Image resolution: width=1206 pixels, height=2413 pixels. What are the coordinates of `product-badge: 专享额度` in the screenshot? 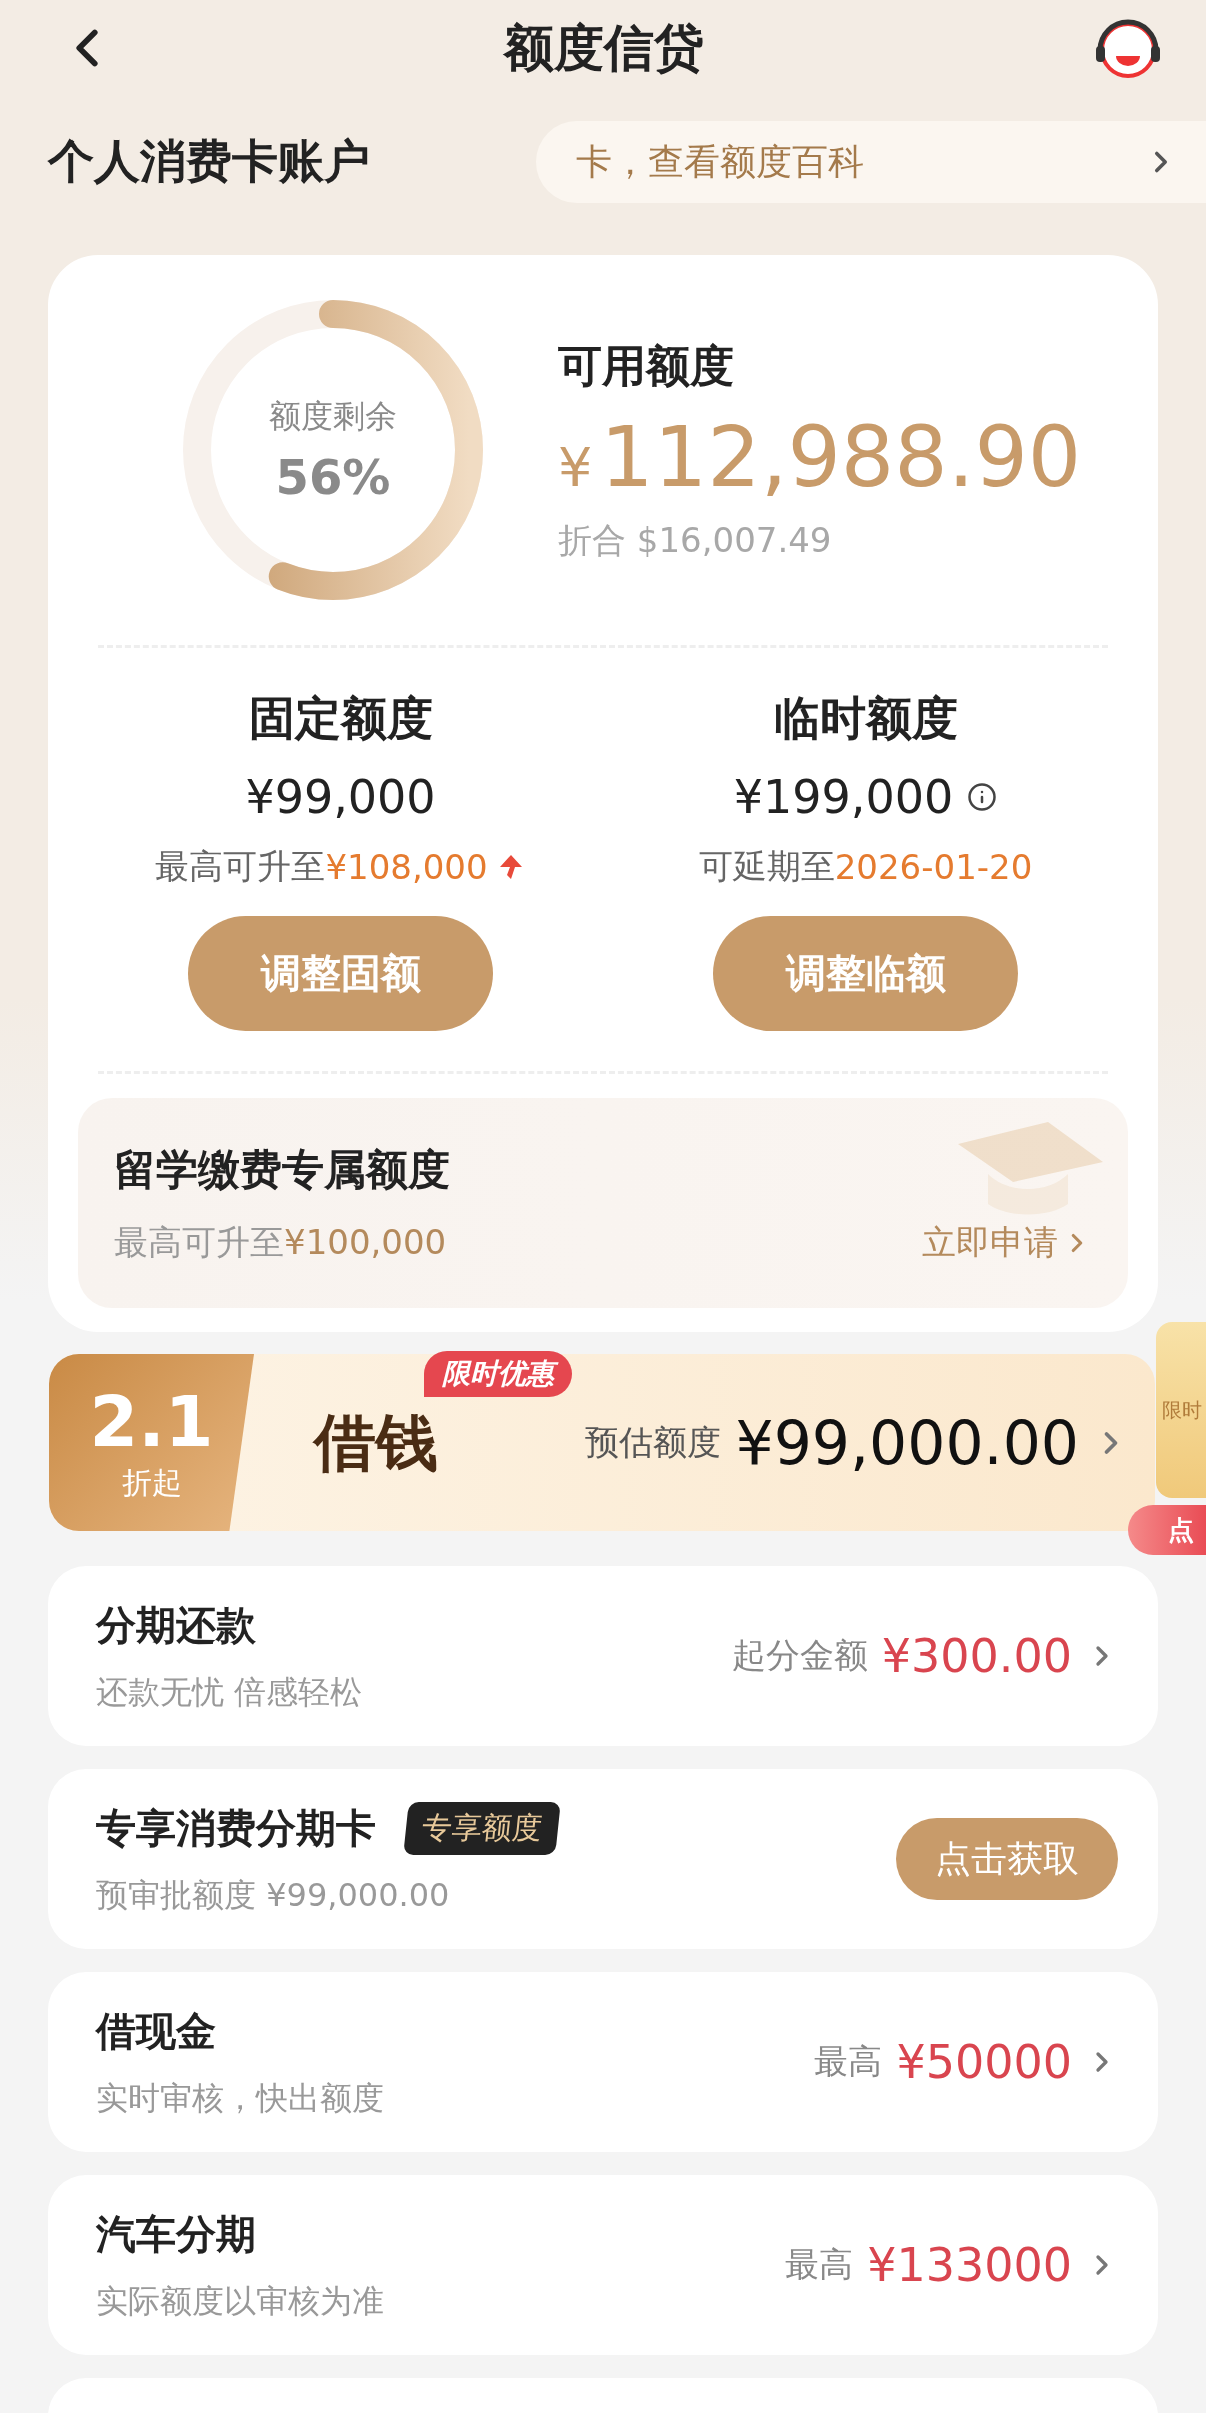 It's located at (482, 1828).